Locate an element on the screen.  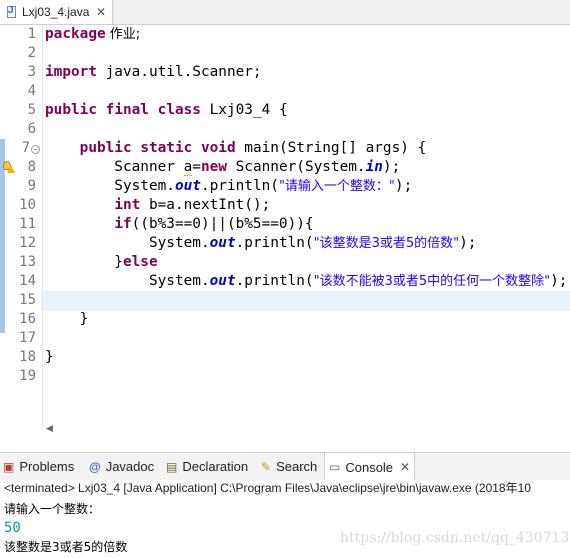
tab-label: Console is located at coordinates (369, 467).